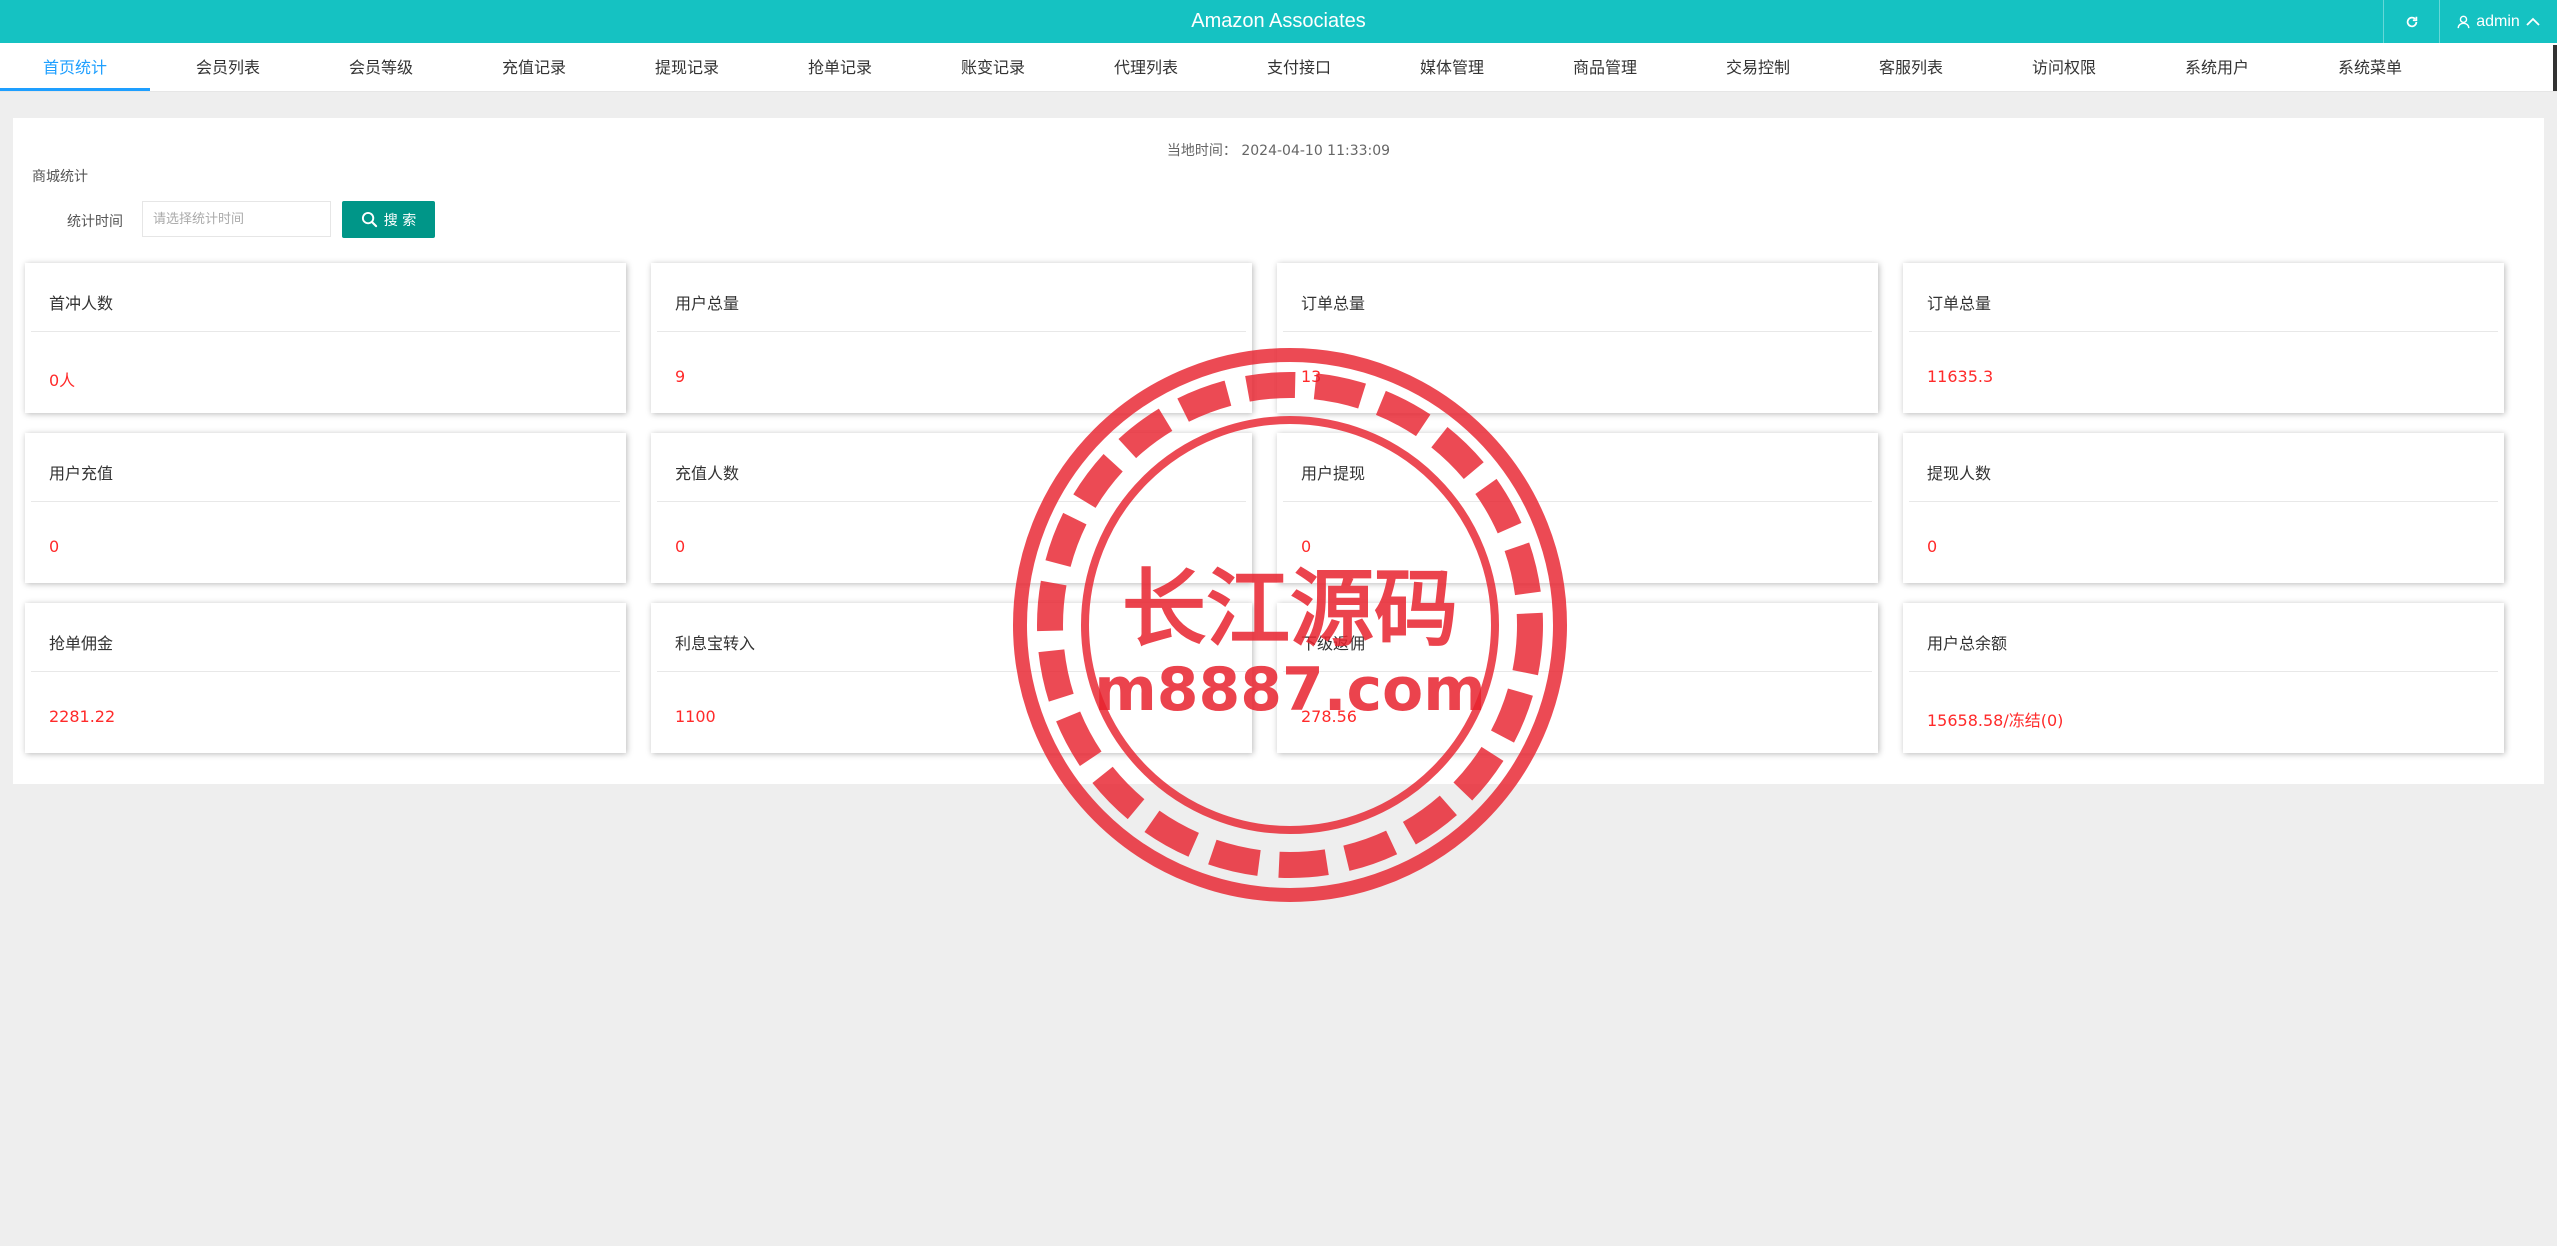 Image resolution: width=2557 pixels, height=1246 pixels. Describe the element at coordinates (1959, 473) in the screenshot. I see `card-title: 提现人数` at that location.